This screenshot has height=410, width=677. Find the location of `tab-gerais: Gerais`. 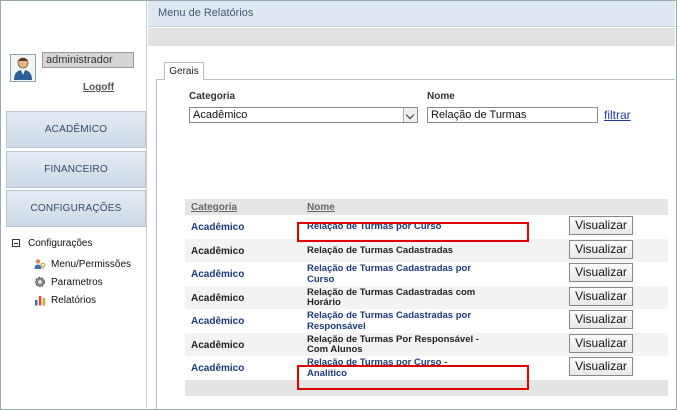

tab-gerais: Gerais is located at coordinates (184, 71).